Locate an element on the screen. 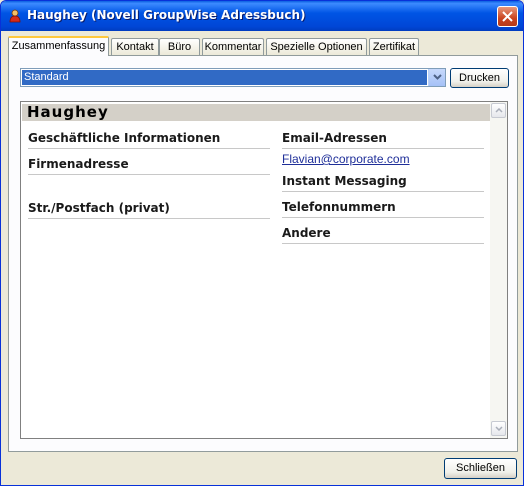 The height and width of the screenshot is (486, 524). window-title: Haughey (Novell GroupWise Adressbuch) is located at coordinates (166, 15).